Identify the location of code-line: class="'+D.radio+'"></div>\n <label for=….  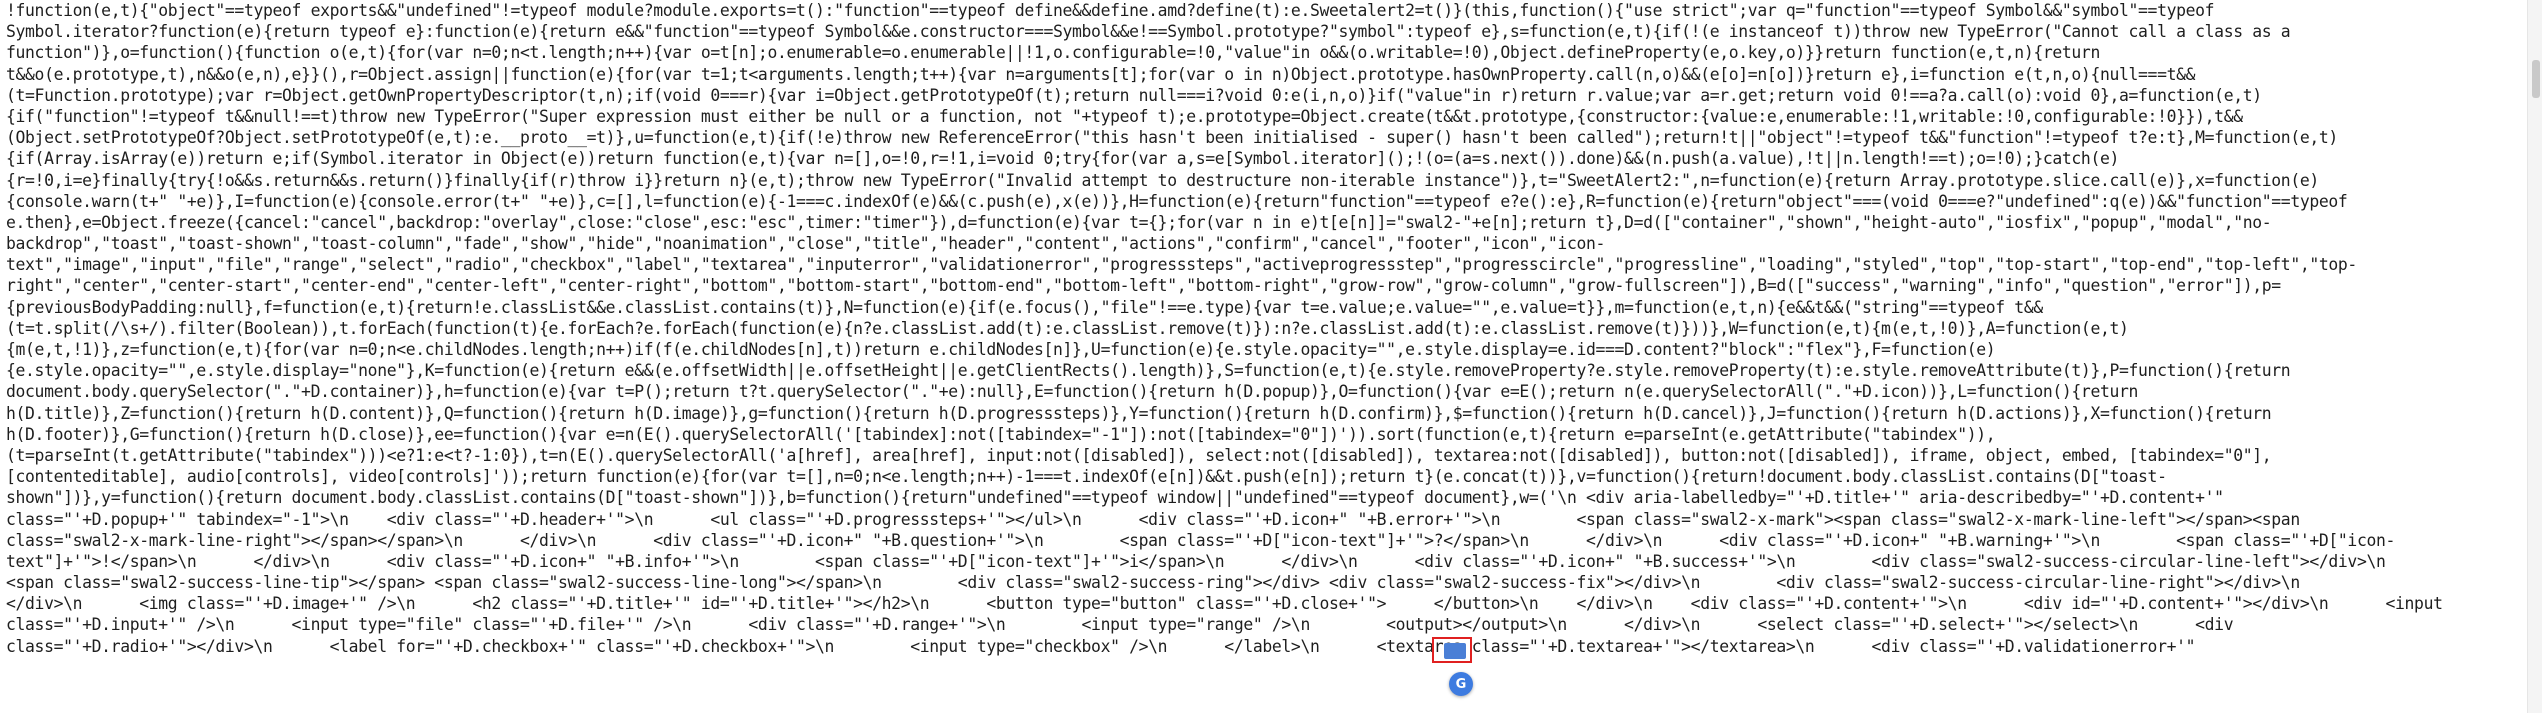
(1101, 646).